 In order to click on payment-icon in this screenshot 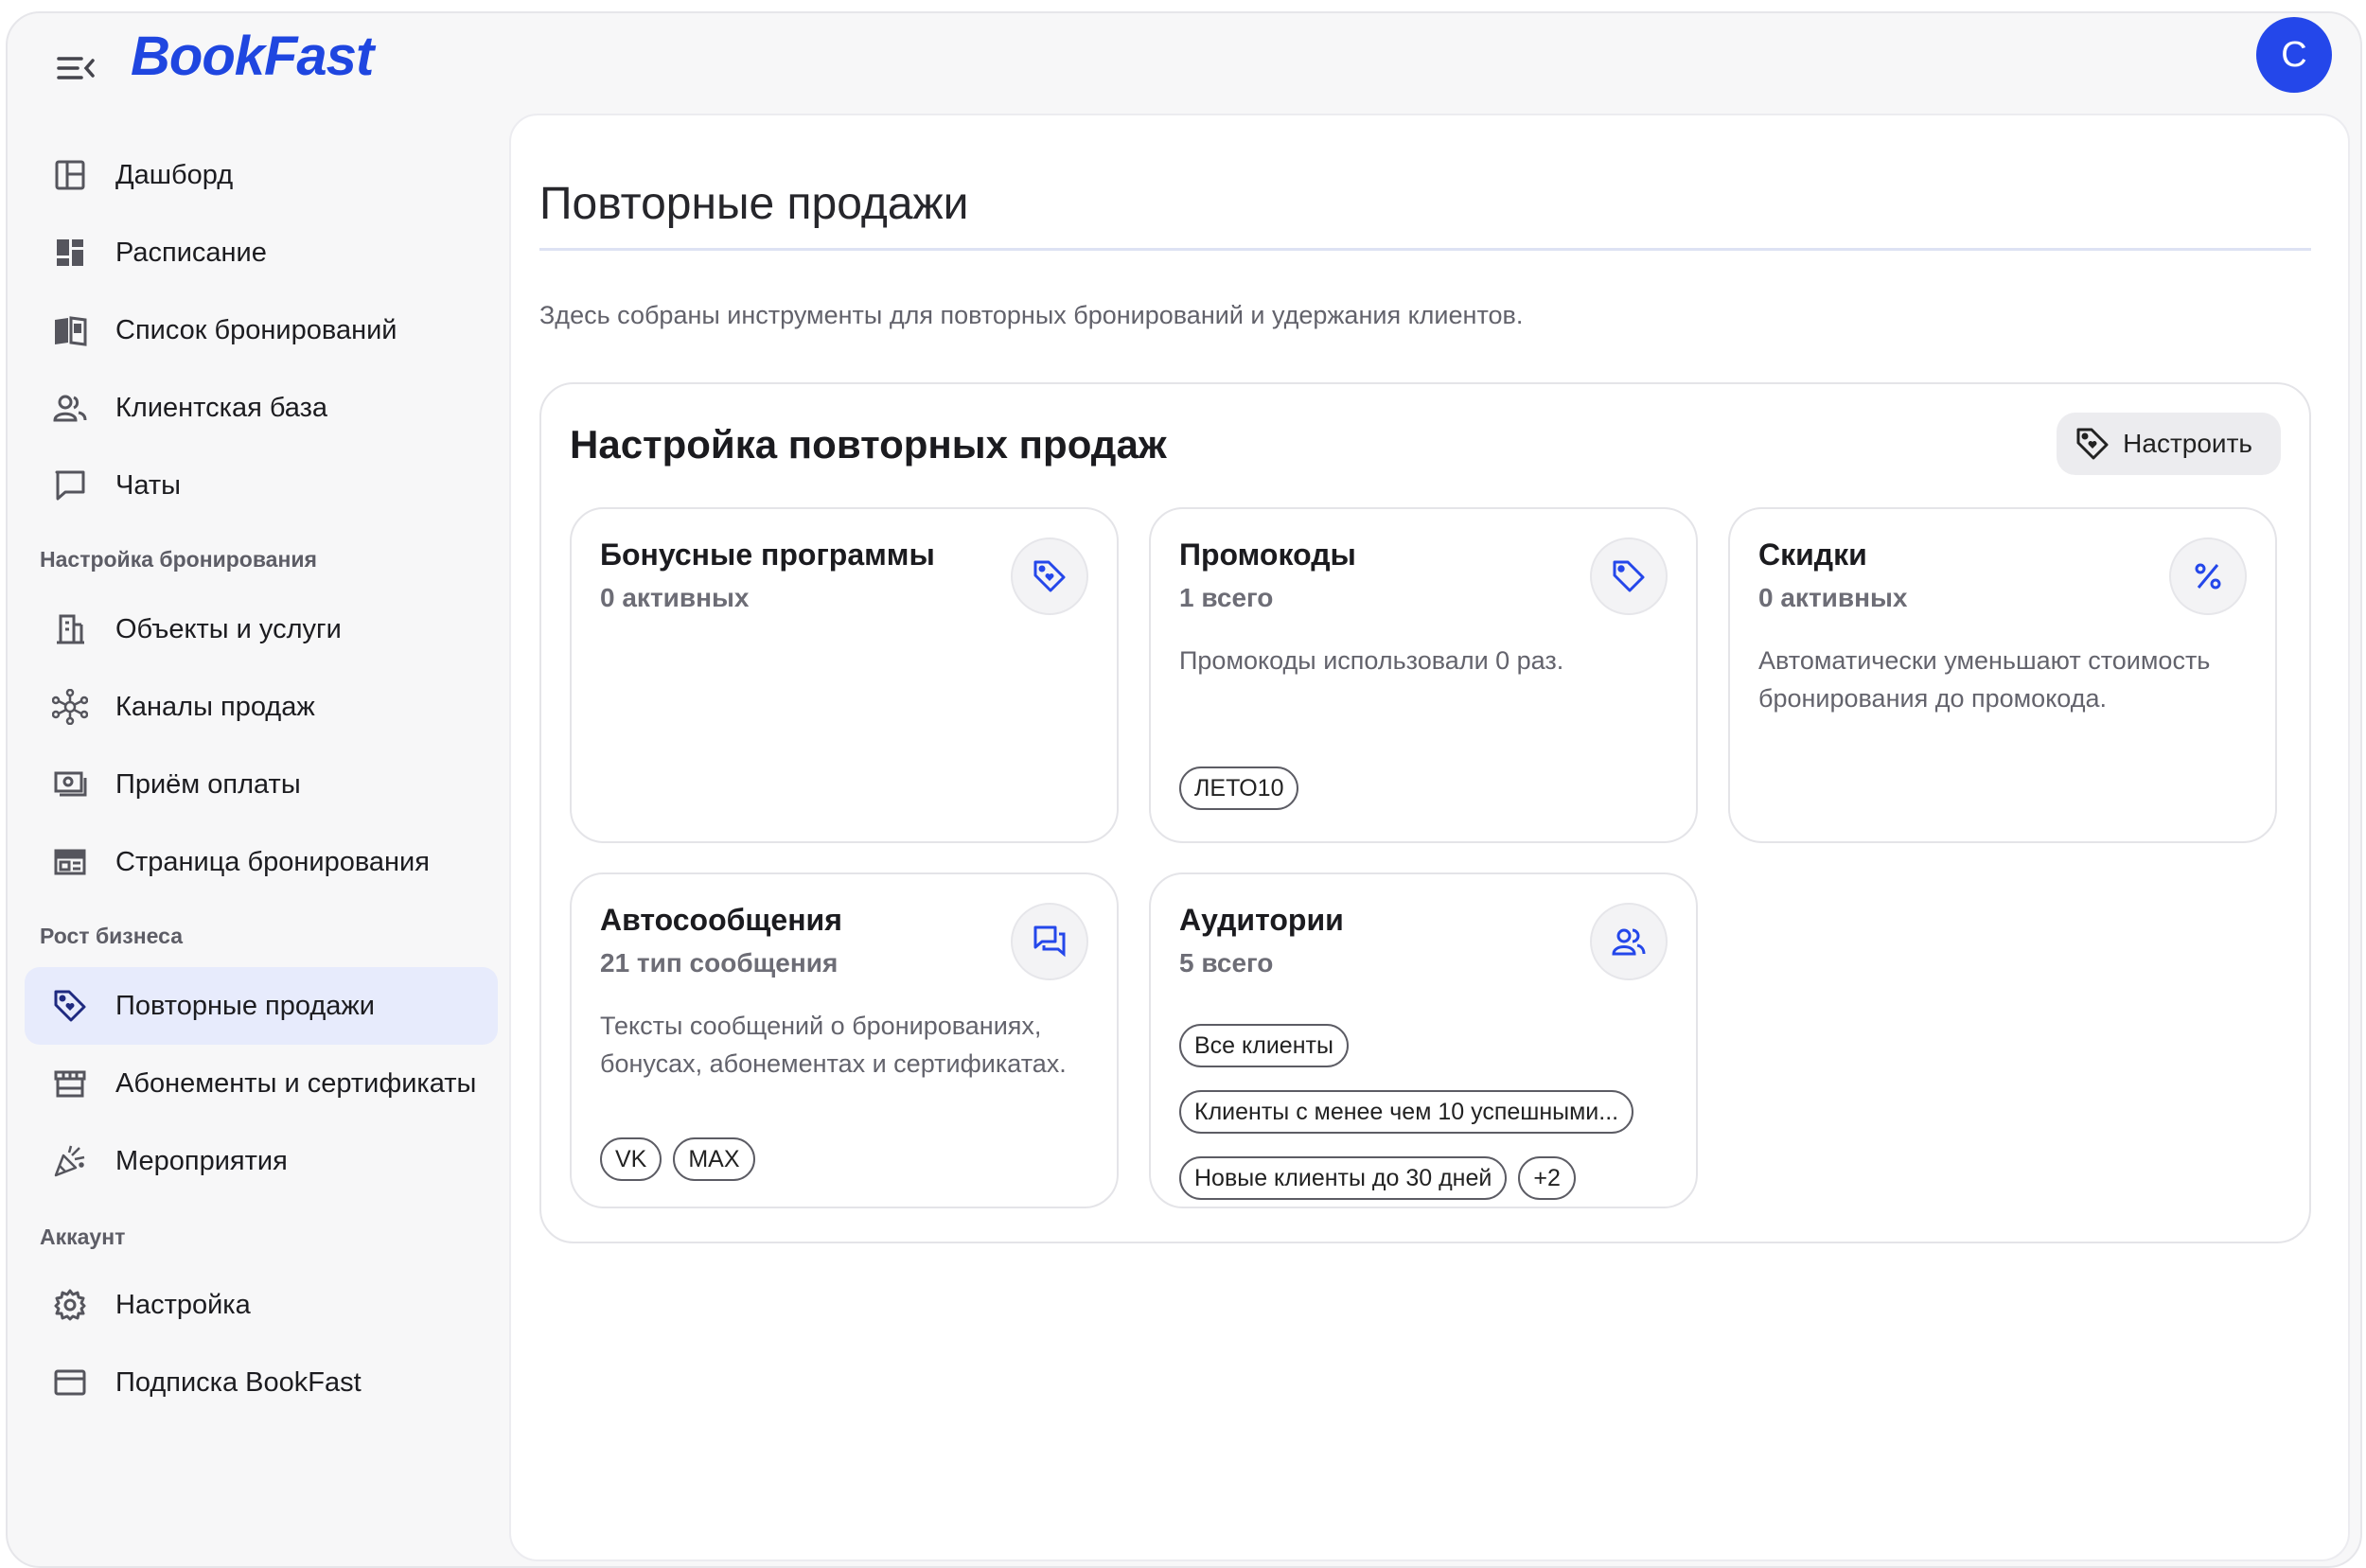, I will do `click(70, 784)`.